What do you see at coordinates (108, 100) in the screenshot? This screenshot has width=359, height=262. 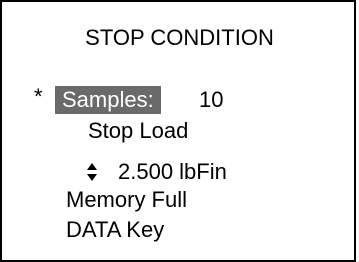 I see `samples-option-selected: Samples:` at bounding box center [108, 100].